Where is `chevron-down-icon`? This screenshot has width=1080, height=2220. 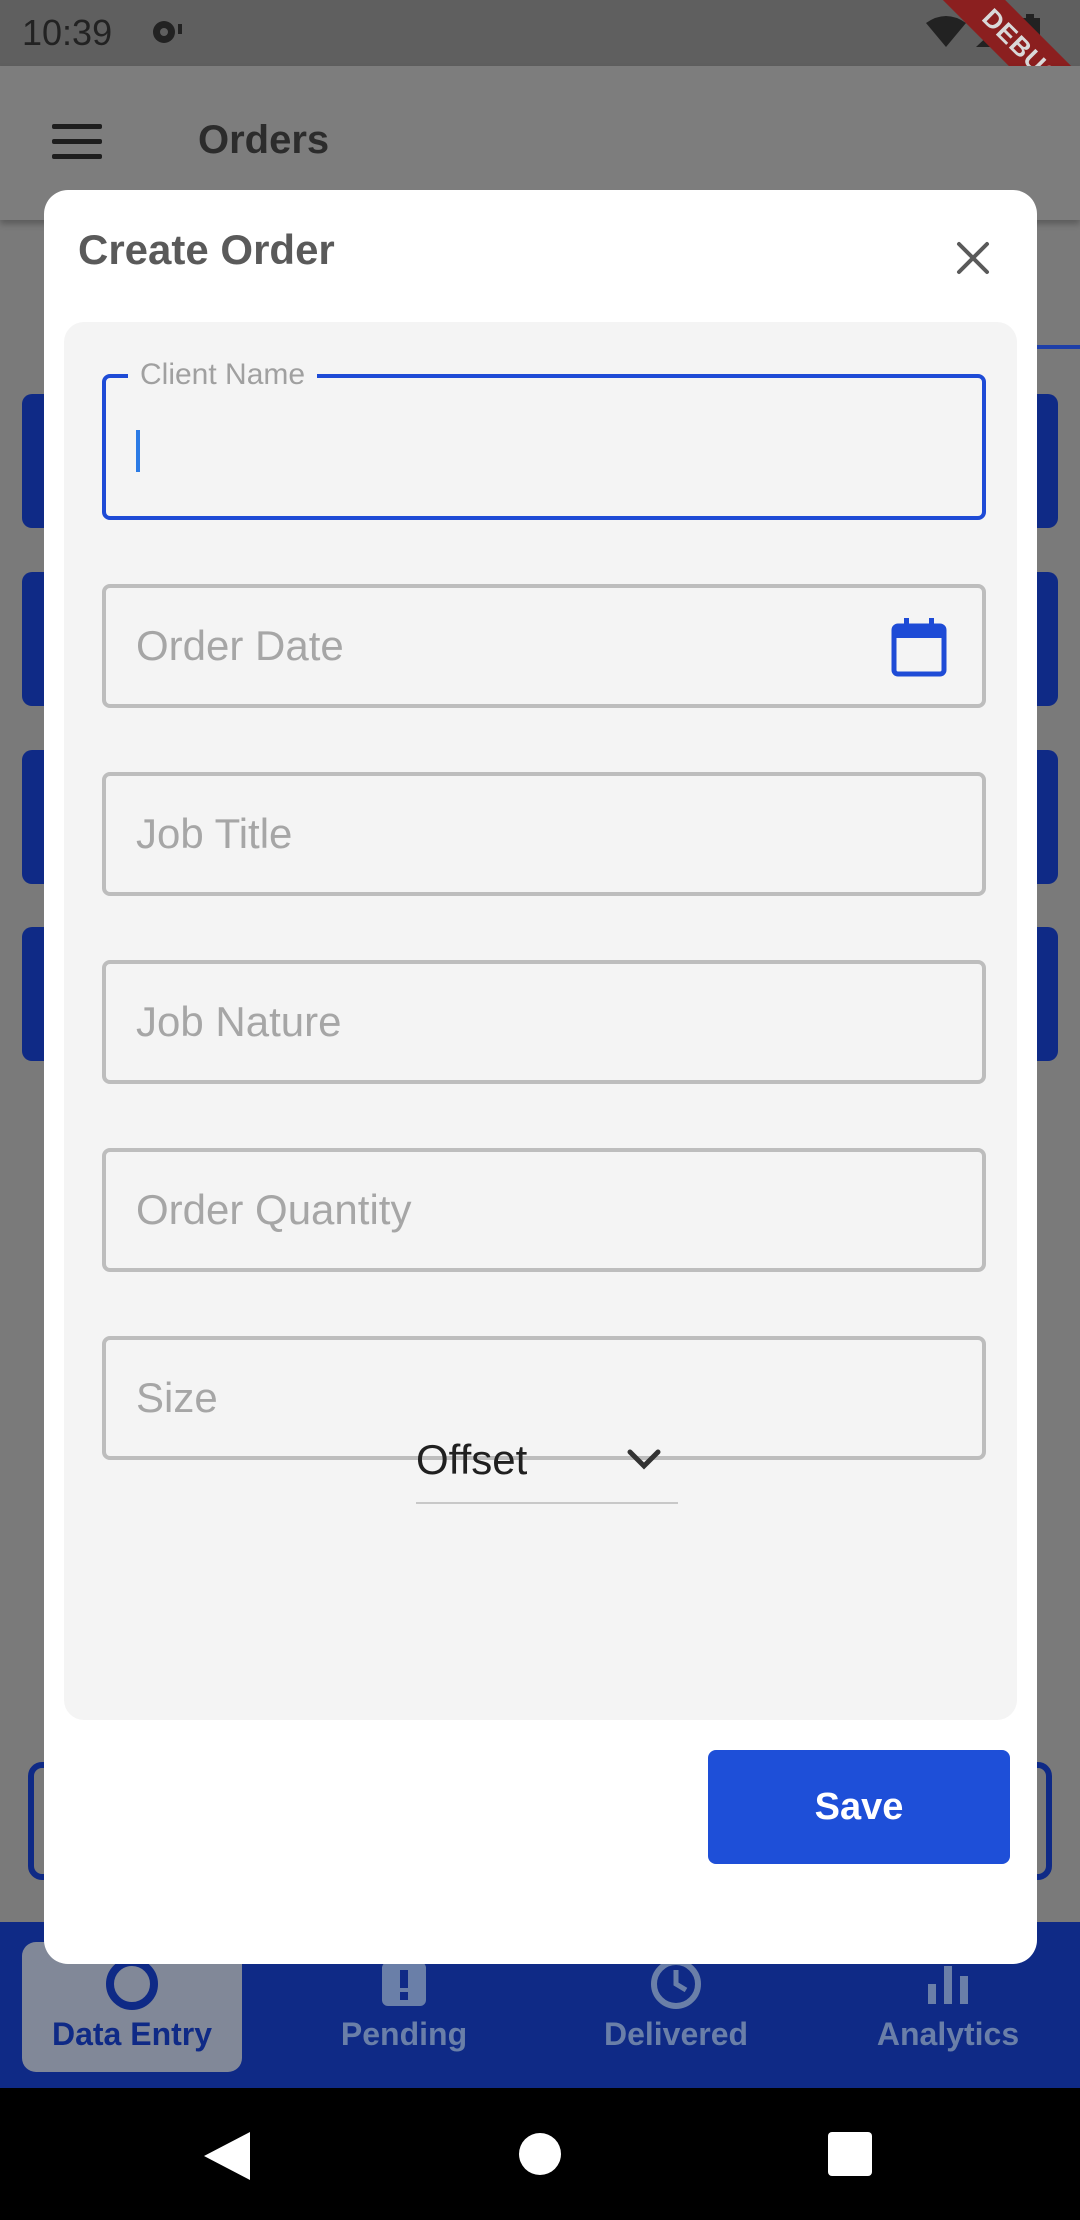 chevron-down-icon is located at coordinates (644, 1459).